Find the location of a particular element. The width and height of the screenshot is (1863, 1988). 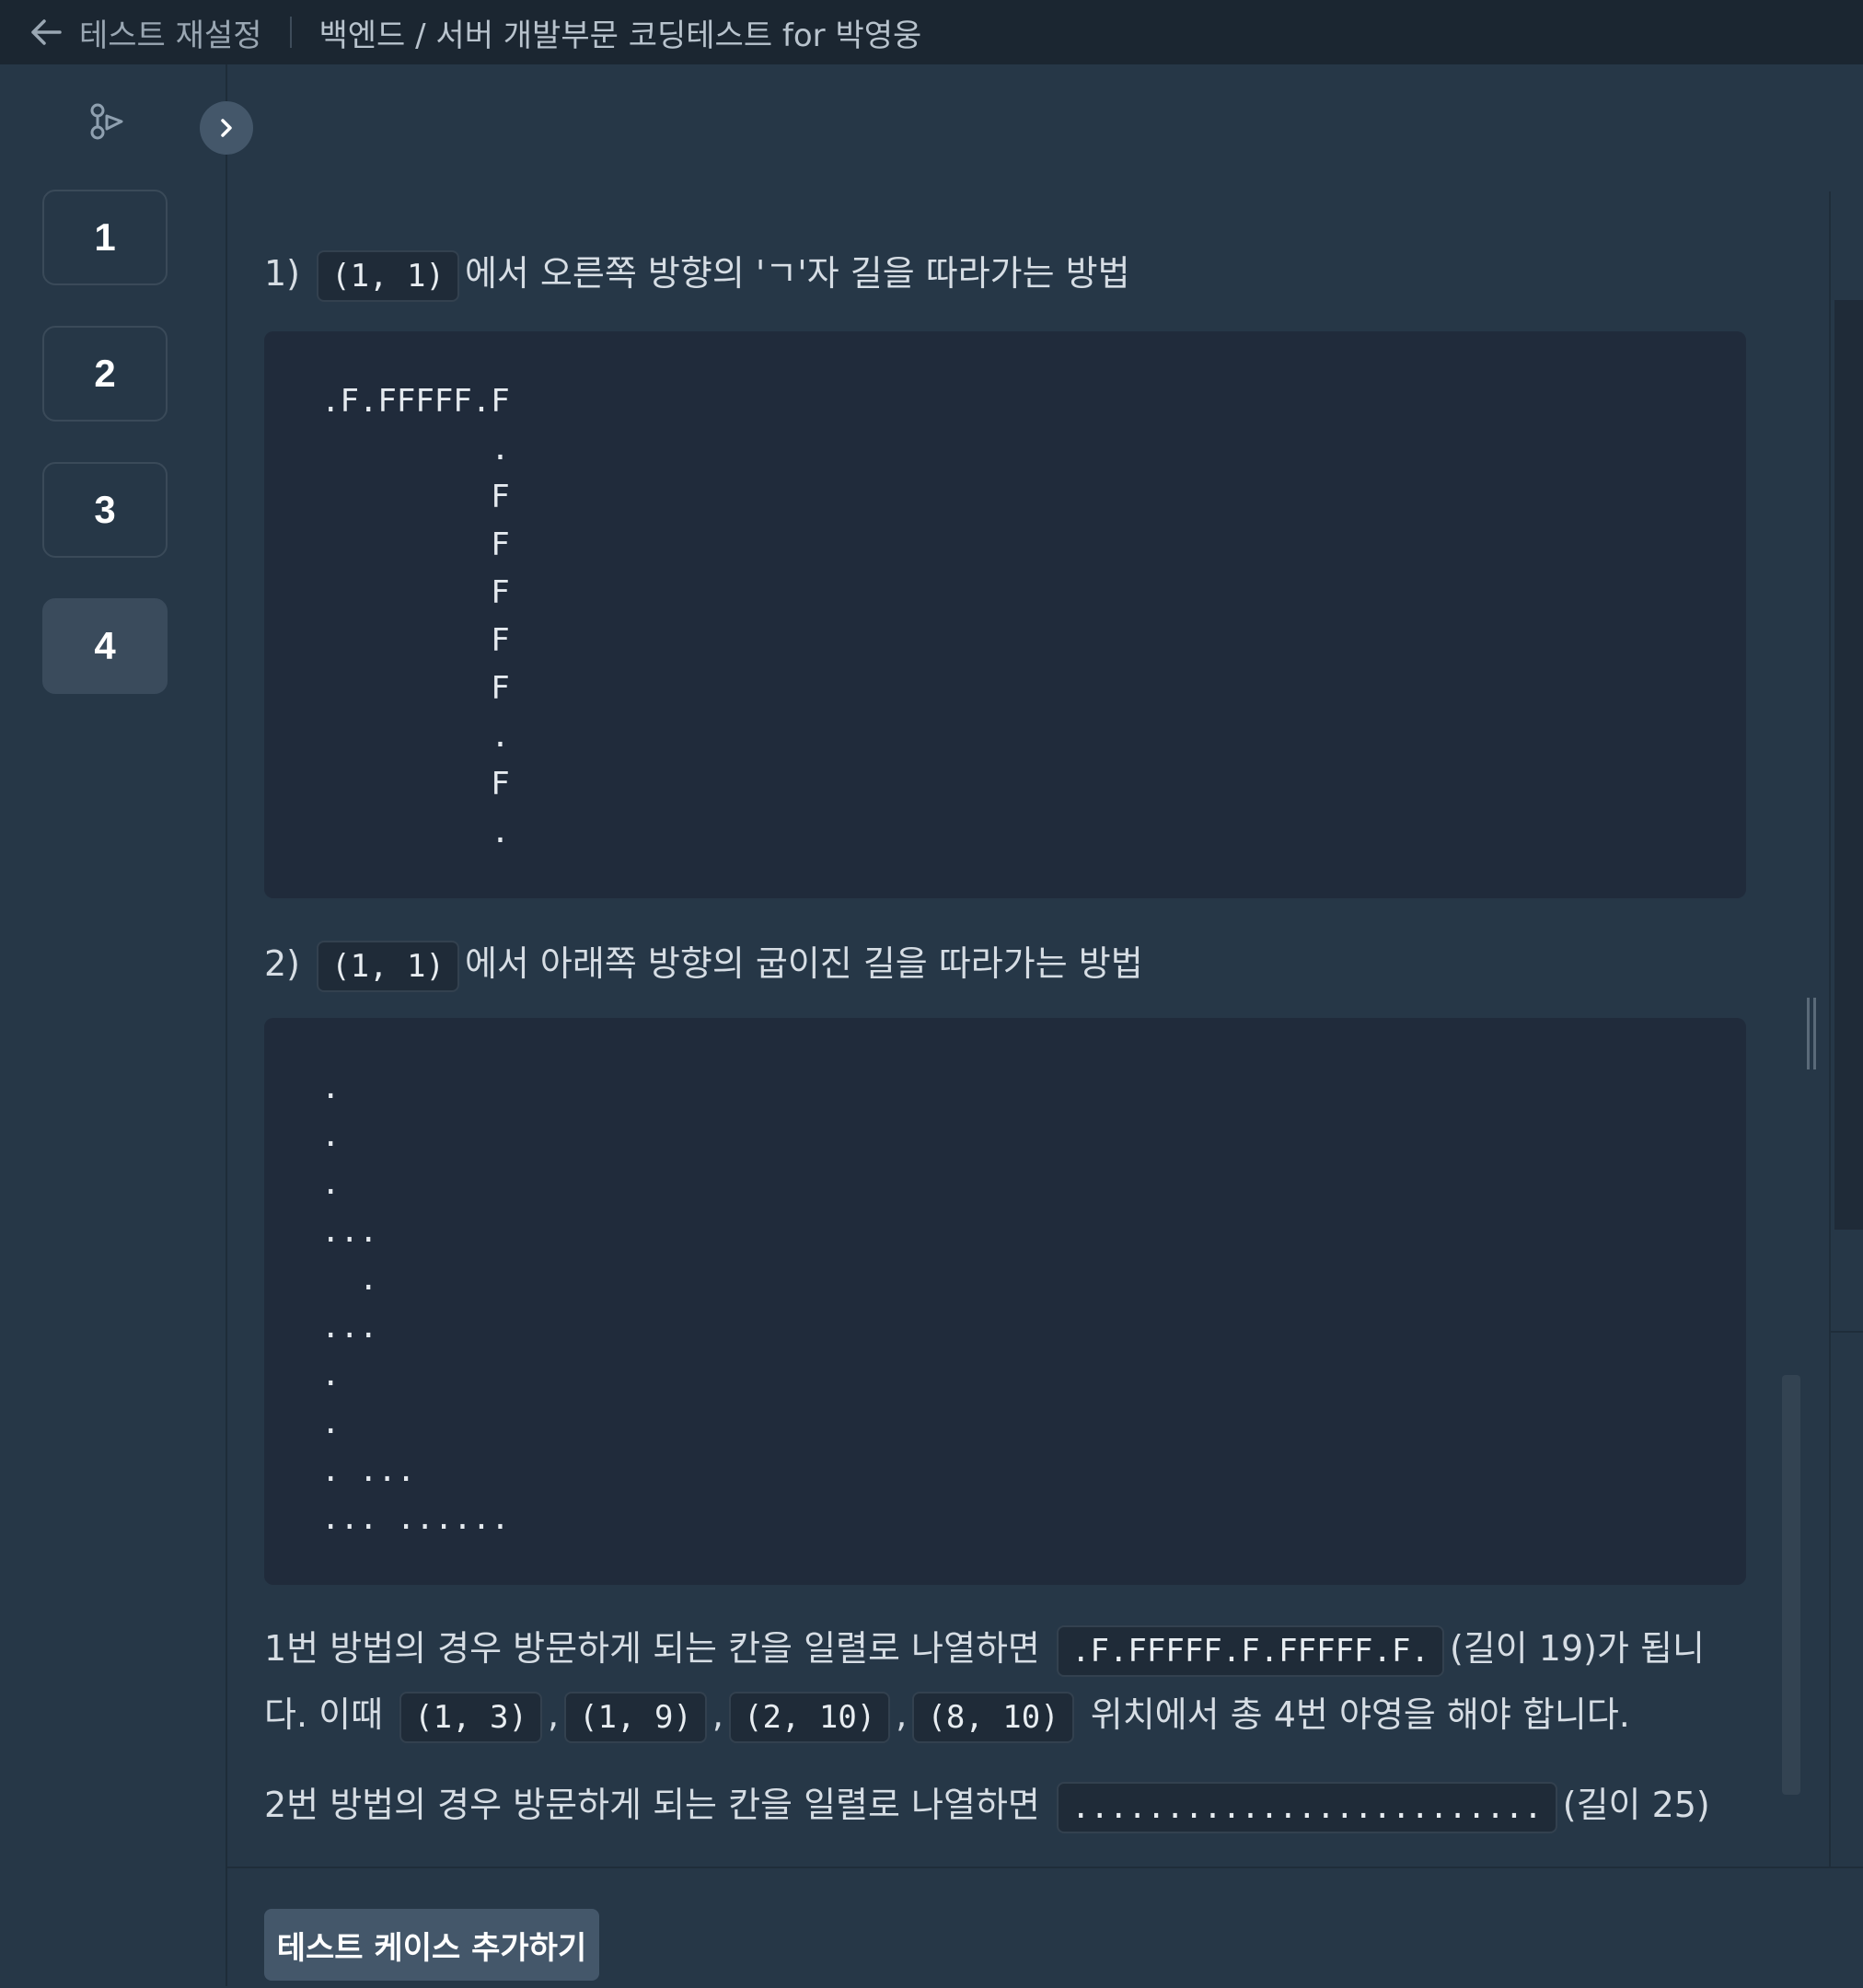

method-1-line: 1) (1, 1) 에서 오른쪽 방향의 'ㄱ'자 길을 따라가는 방법 is located at coordinates (697, 273).